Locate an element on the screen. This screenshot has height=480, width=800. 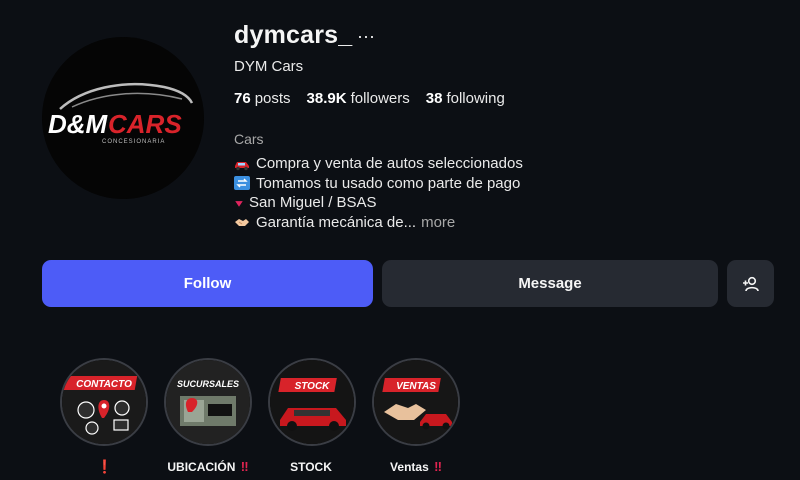
suggested-users-button is located at coordinates (750, 283).